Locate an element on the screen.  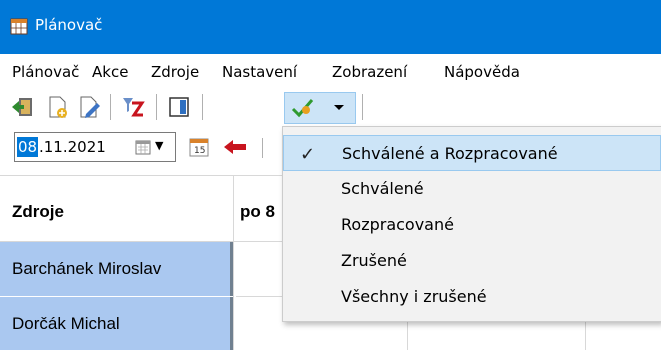
resources-header: Zdroje is located at coordinates (38, 211).